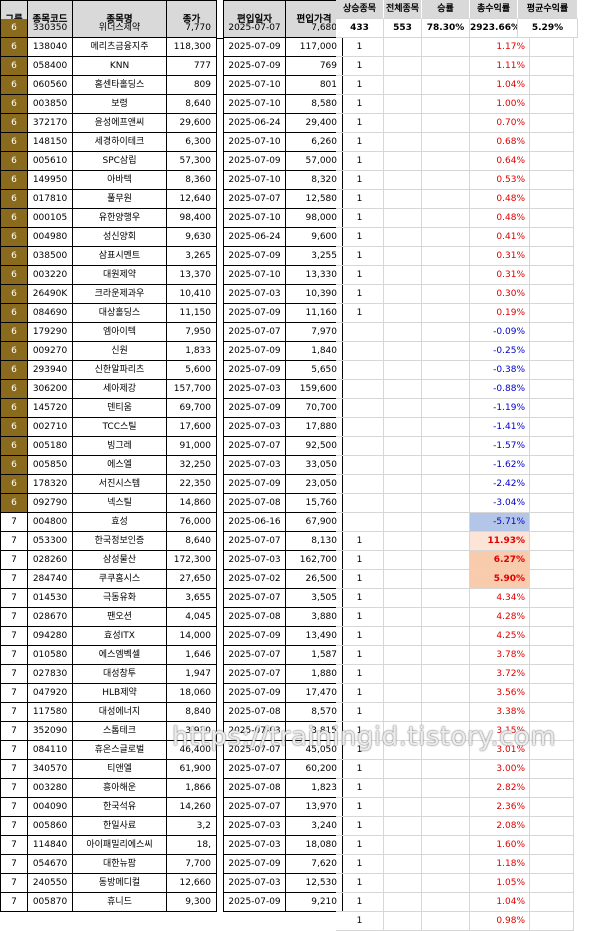  Describe the element at coordinates (457, 161) in the screenshot. I see `return-row: 1 0.64%` at that location.